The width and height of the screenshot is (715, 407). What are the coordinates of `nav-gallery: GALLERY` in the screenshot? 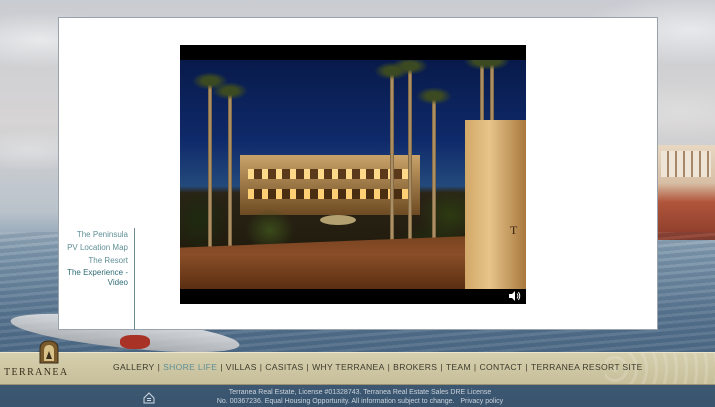 It's located at (134, 367).